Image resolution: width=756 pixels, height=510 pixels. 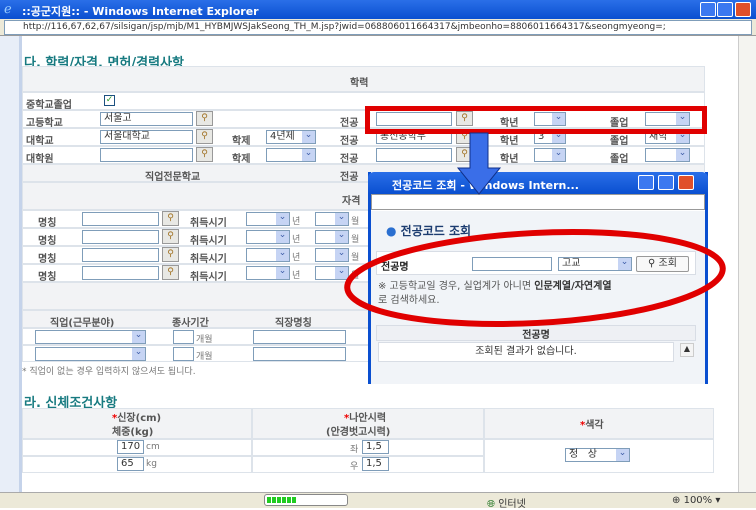 I want to click on annotation-red-ellipse, so click(x=535, y=278).